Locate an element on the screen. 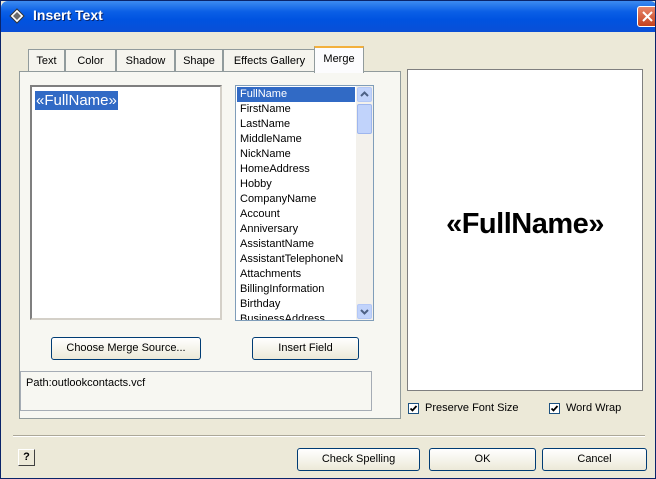 The image size is (656, 479). tab-effects-gallery: Effects Gallery is located at coordinates (269, 60).